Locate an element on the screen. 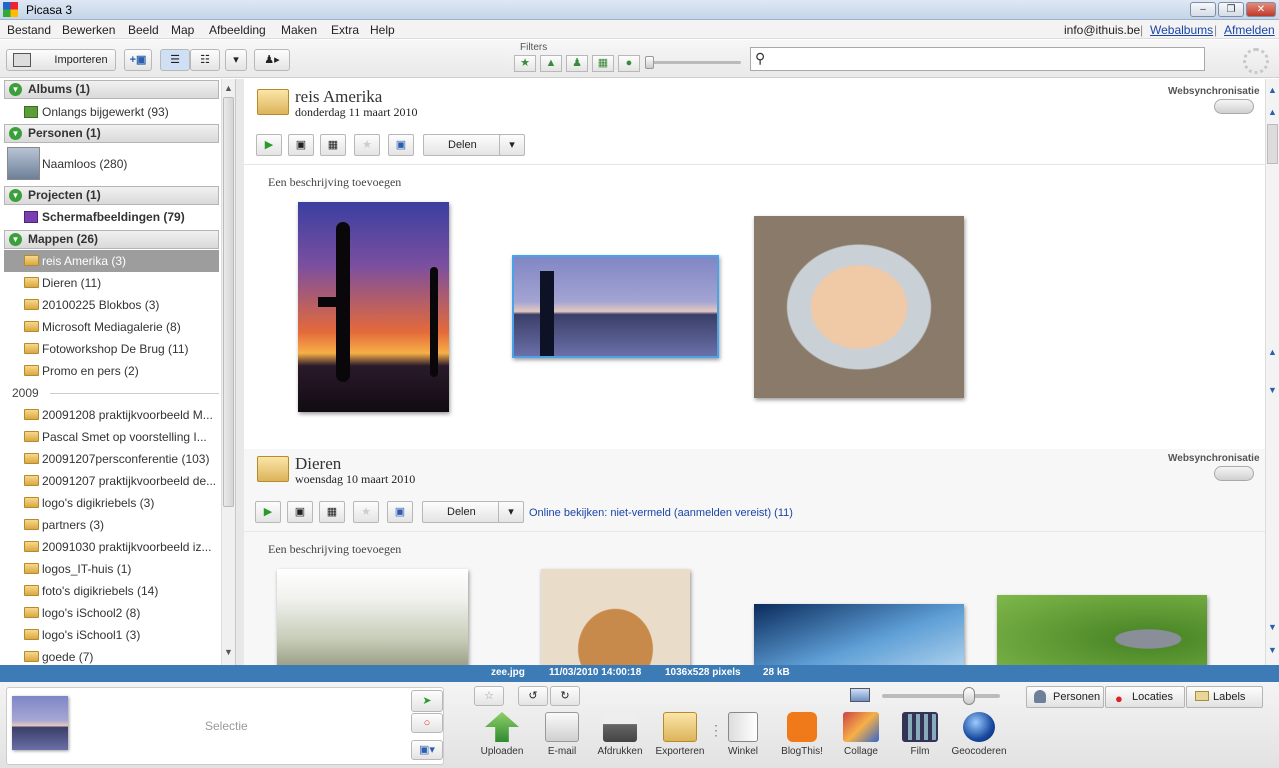 The image size is (1279, 768). movie-tray-button: Film is located at coordinates (920, 734).